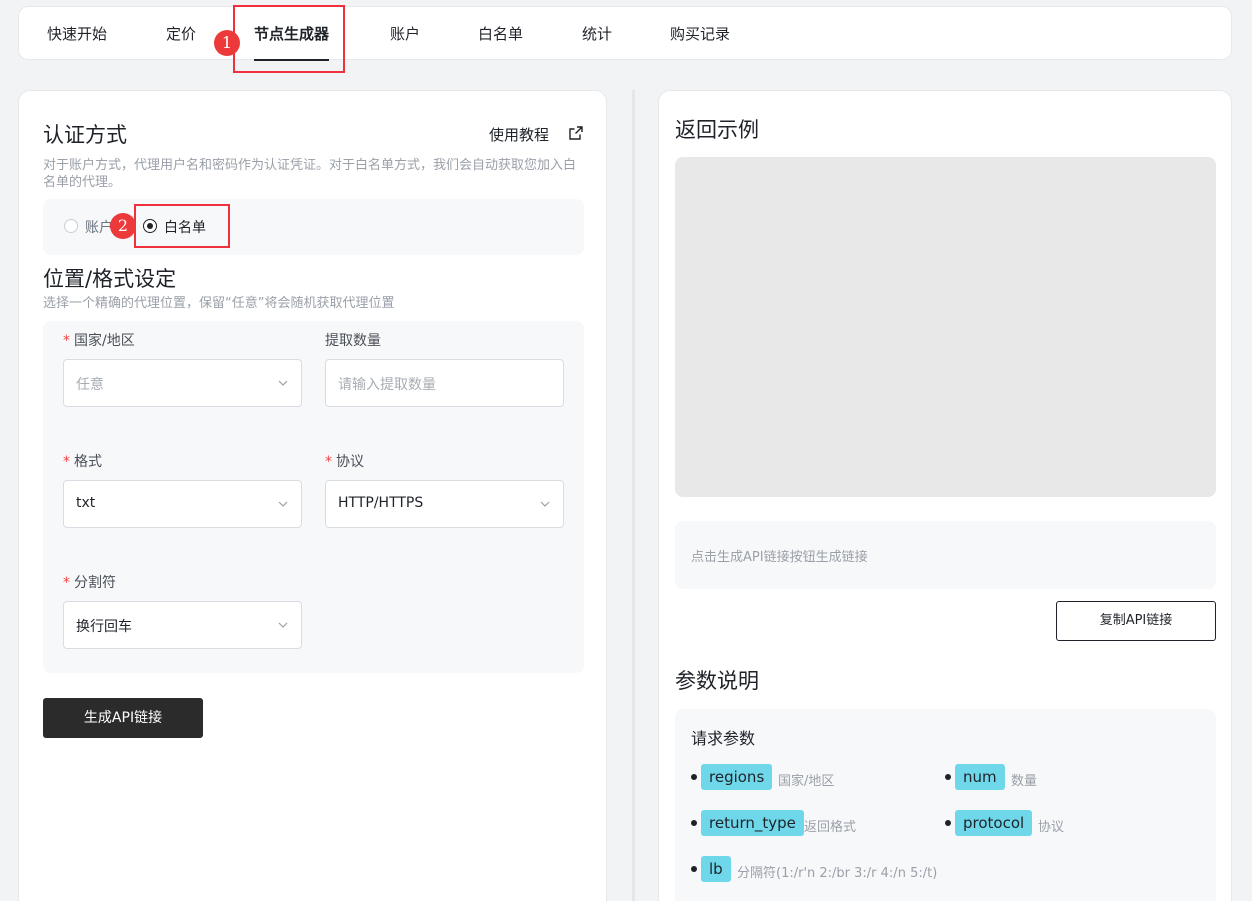 The height and width of the screenshot is (901, 1252). I want to click on param-desc: 国家/地区, so click(806, 781).